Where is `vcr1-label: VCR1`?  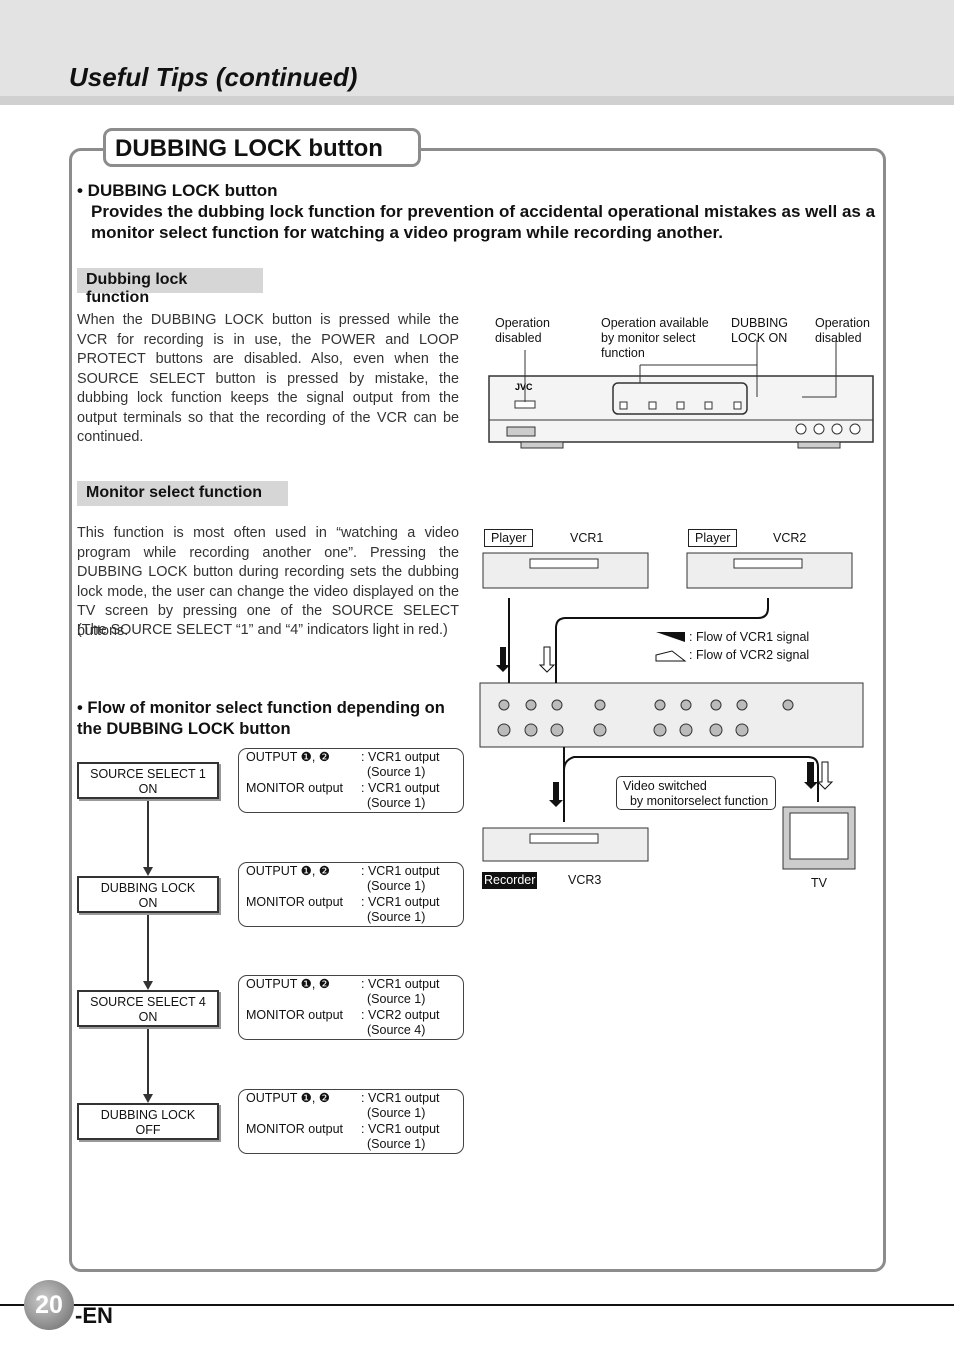
vcr1-label: VCR1 is located at coordinates (587, 538).